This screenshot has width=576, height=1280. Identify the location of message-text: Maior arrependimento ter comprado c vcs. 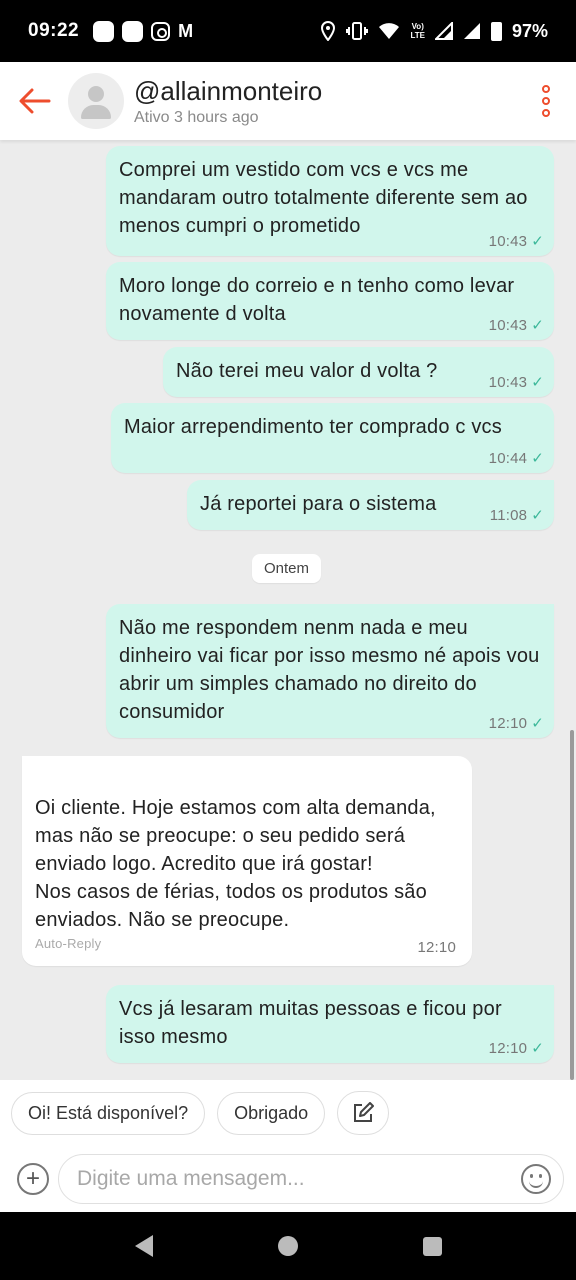
(313, 427).